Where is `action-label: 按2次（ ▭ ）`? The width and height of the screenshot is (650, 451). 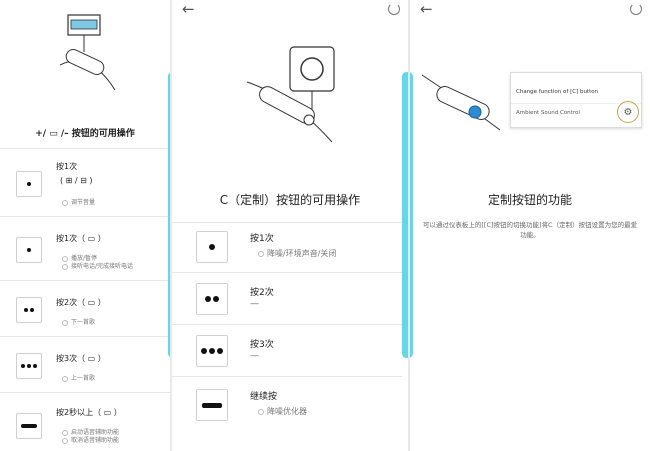
action-label: 按2次（ ▭ ） is located at coordinates (81, 302).